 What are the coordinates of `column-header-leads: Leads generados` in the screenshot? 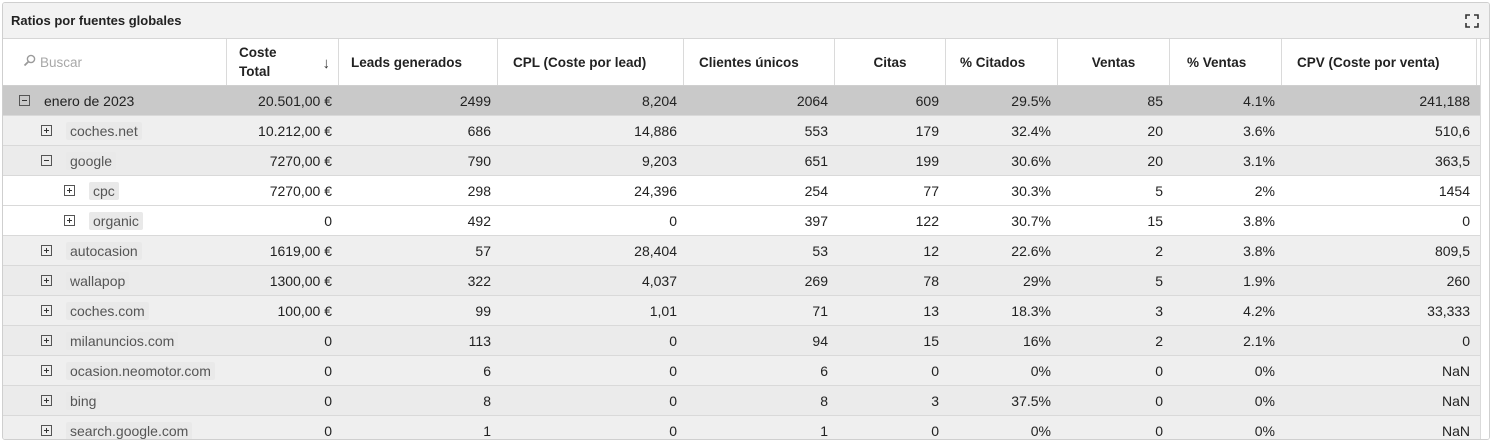 It's located at (418, 62).